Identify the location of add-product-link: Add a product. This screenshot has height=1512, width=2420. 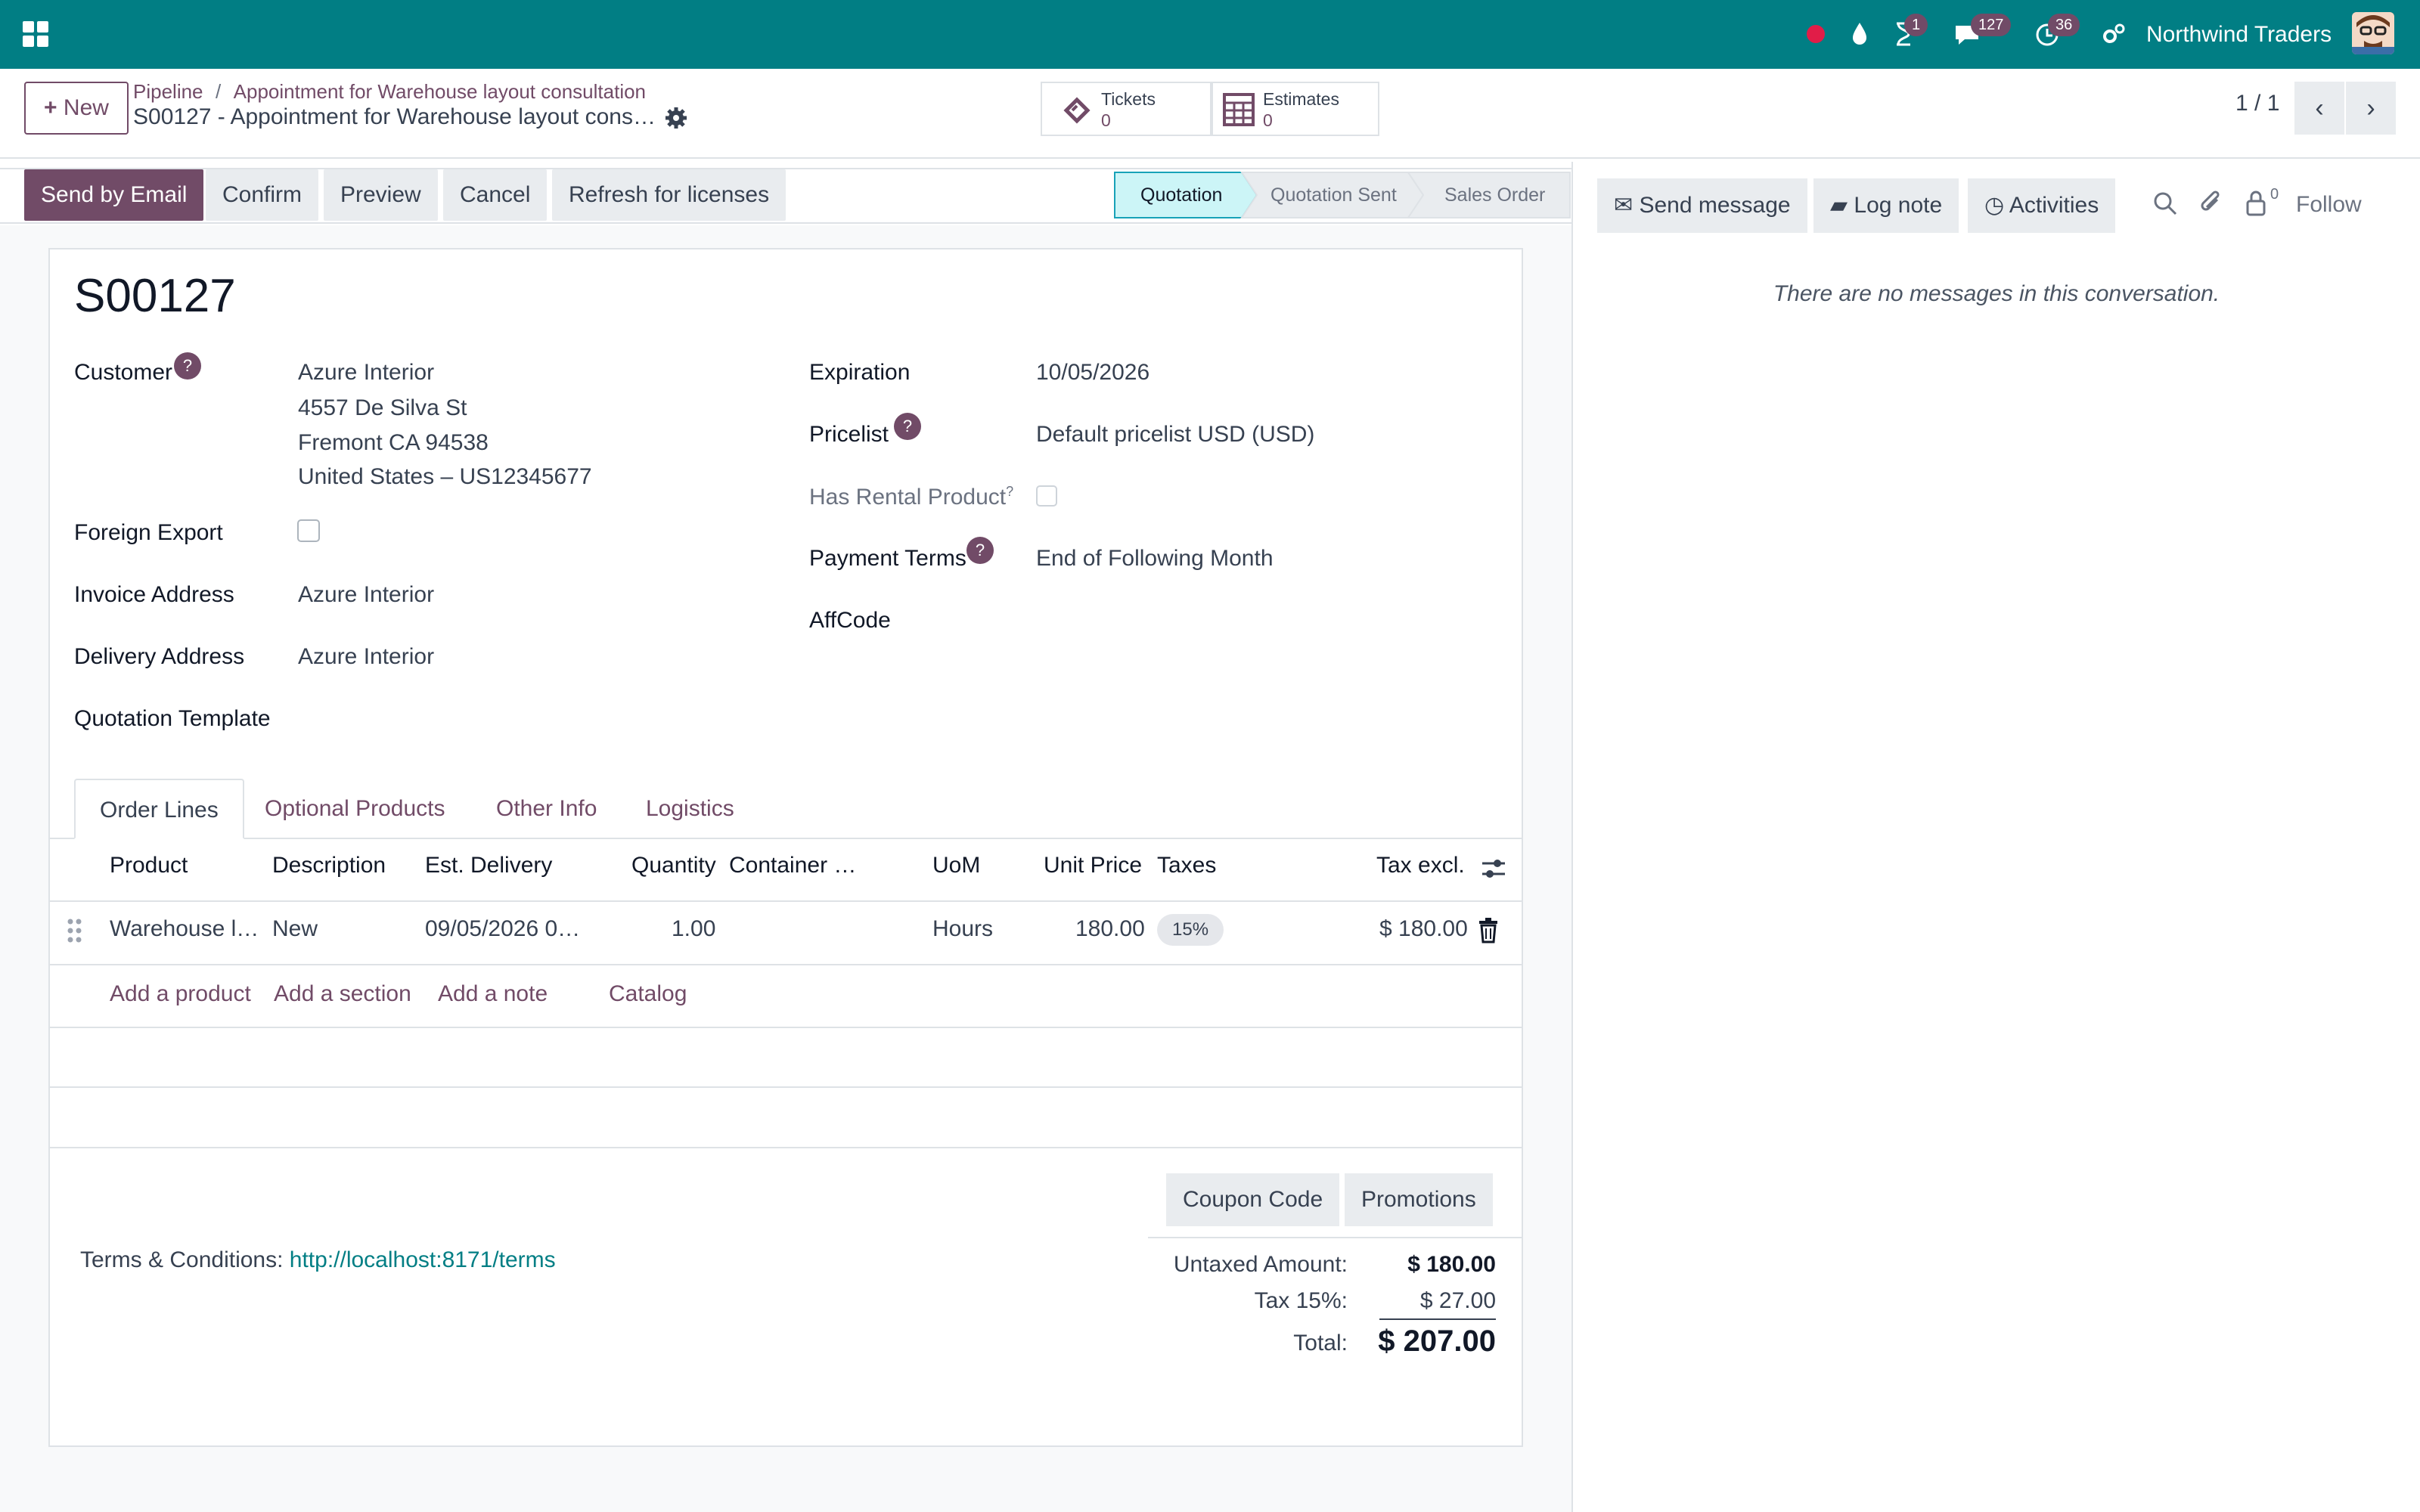
(180, 994).